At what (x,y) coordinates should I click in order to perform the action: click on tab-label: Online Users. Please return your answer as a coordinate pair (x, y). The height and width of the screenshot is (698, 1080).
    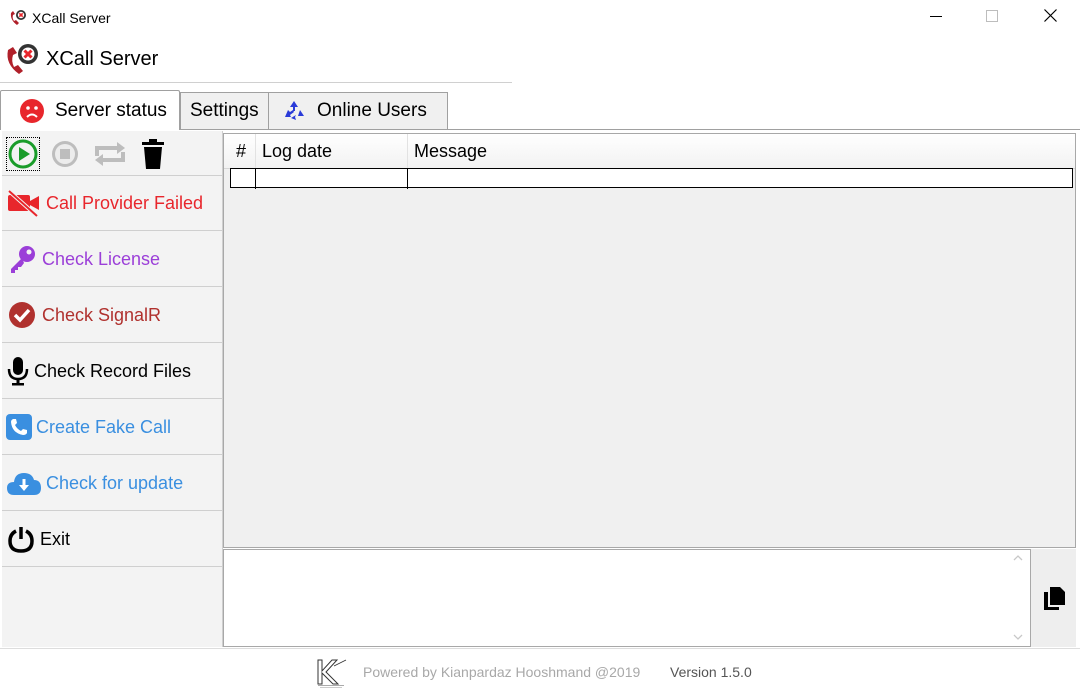
    Looking at the image, I should click on (372, 110).